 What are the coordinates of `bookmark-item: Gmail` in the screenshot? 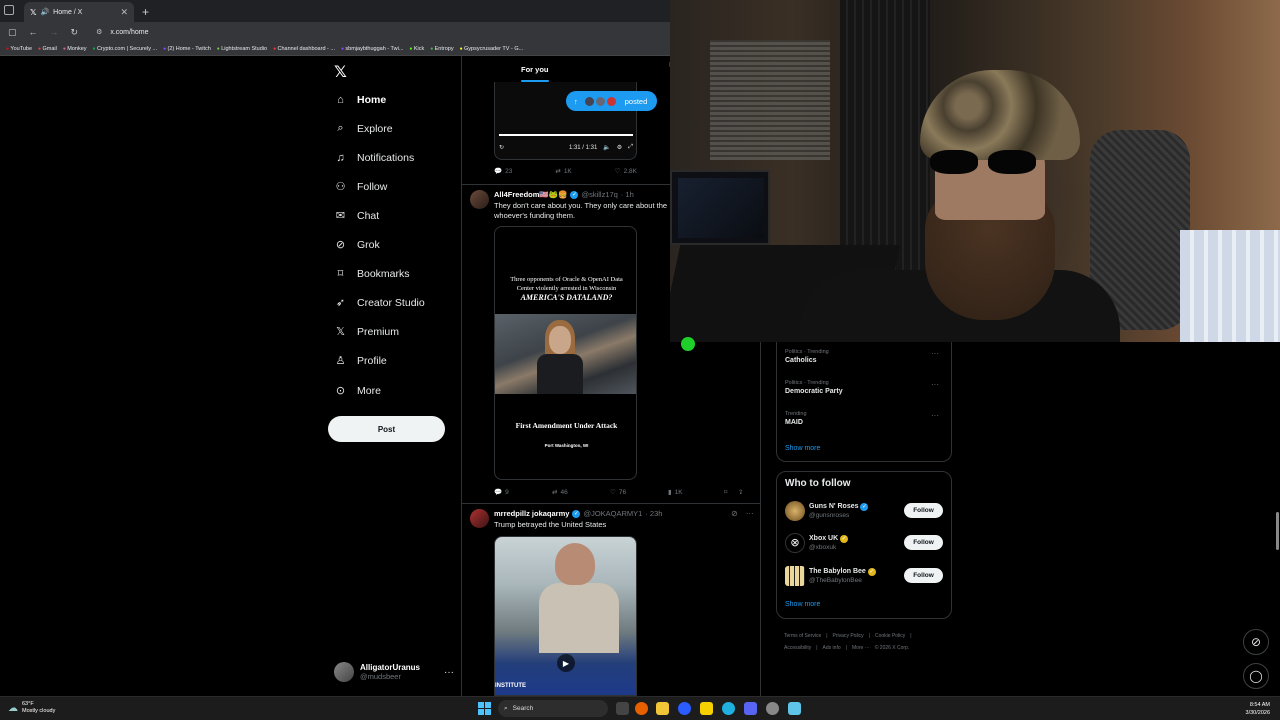 It's located at (47, 49).